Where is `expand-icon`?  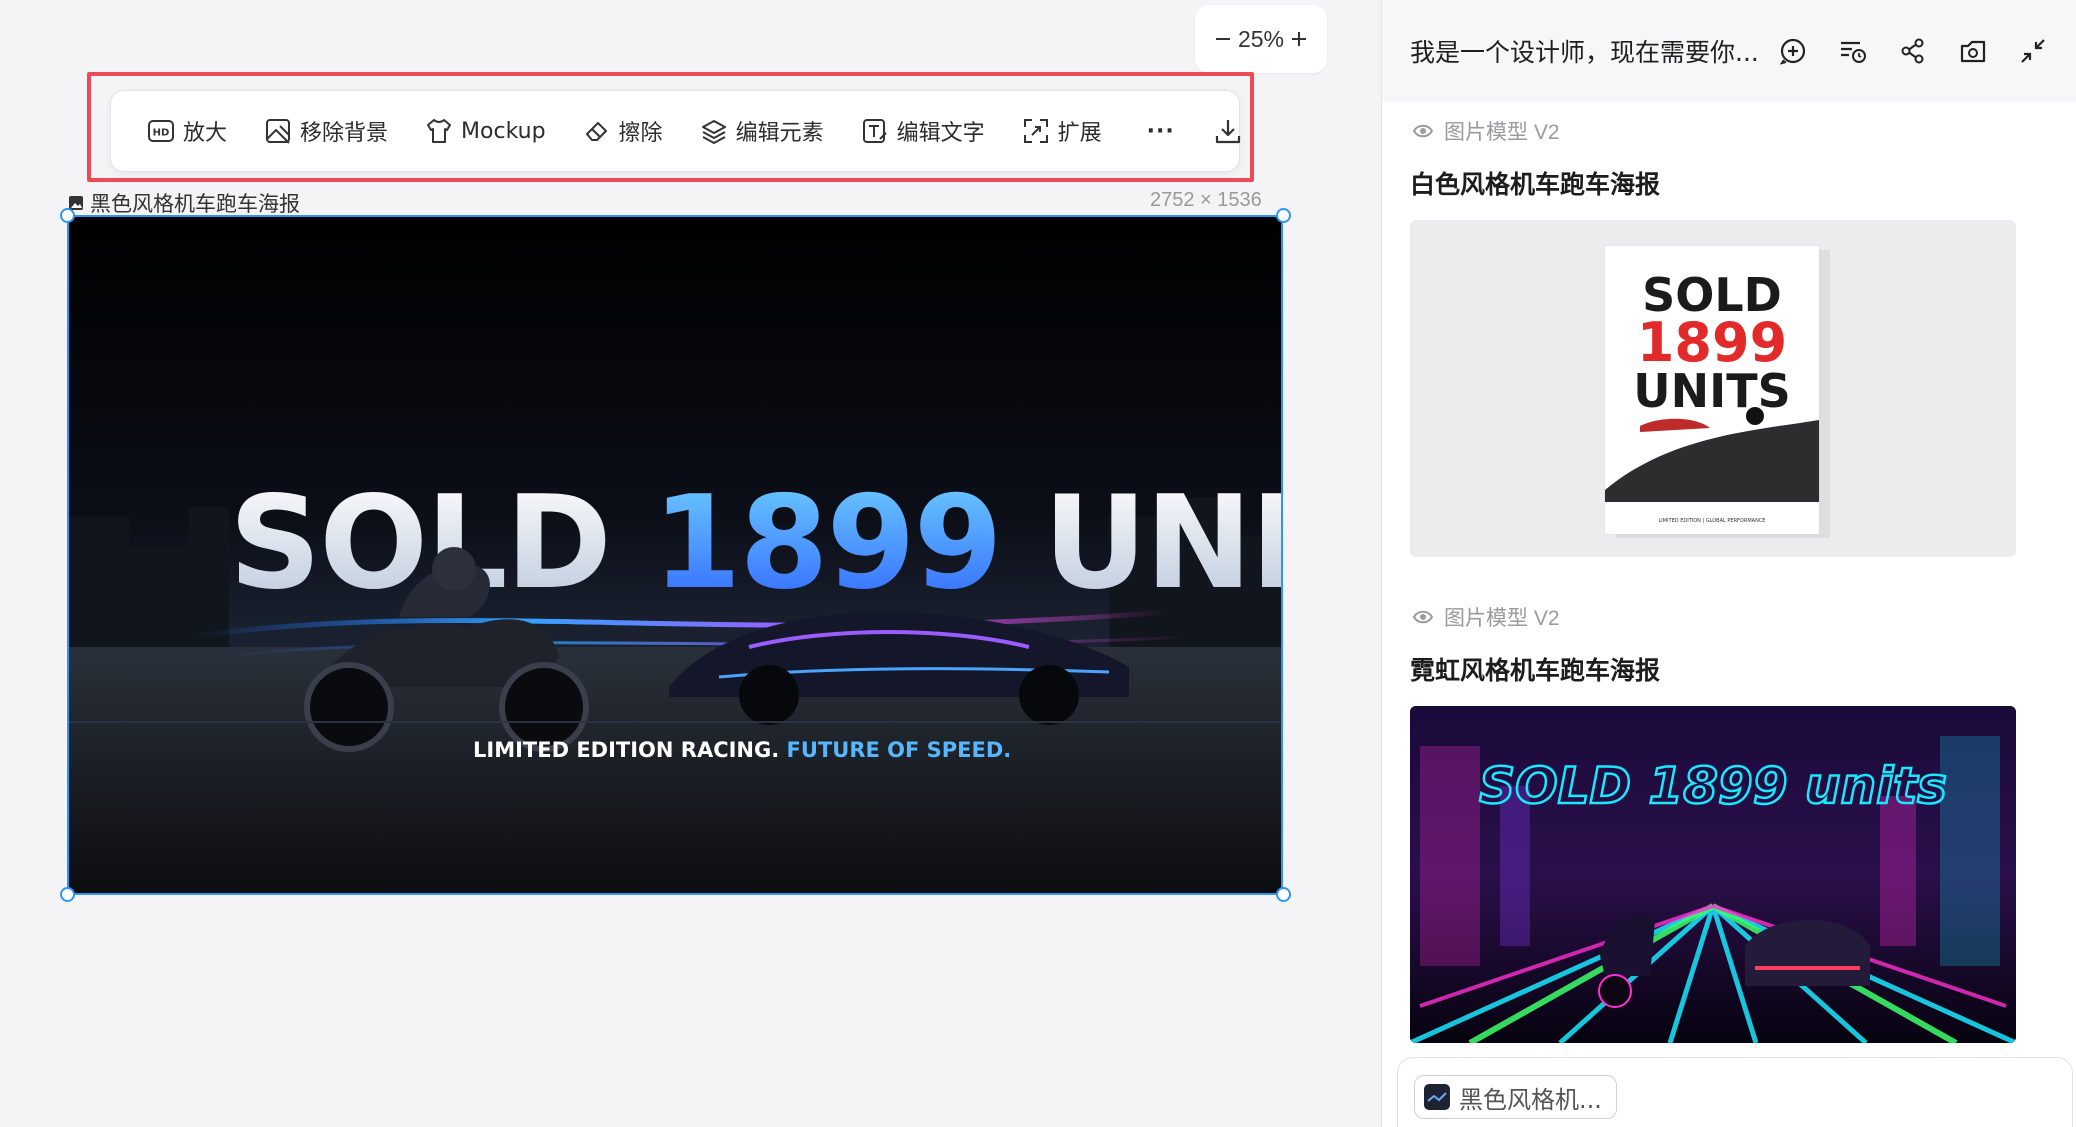 expand-icon is located at coordinates (1035, 131).